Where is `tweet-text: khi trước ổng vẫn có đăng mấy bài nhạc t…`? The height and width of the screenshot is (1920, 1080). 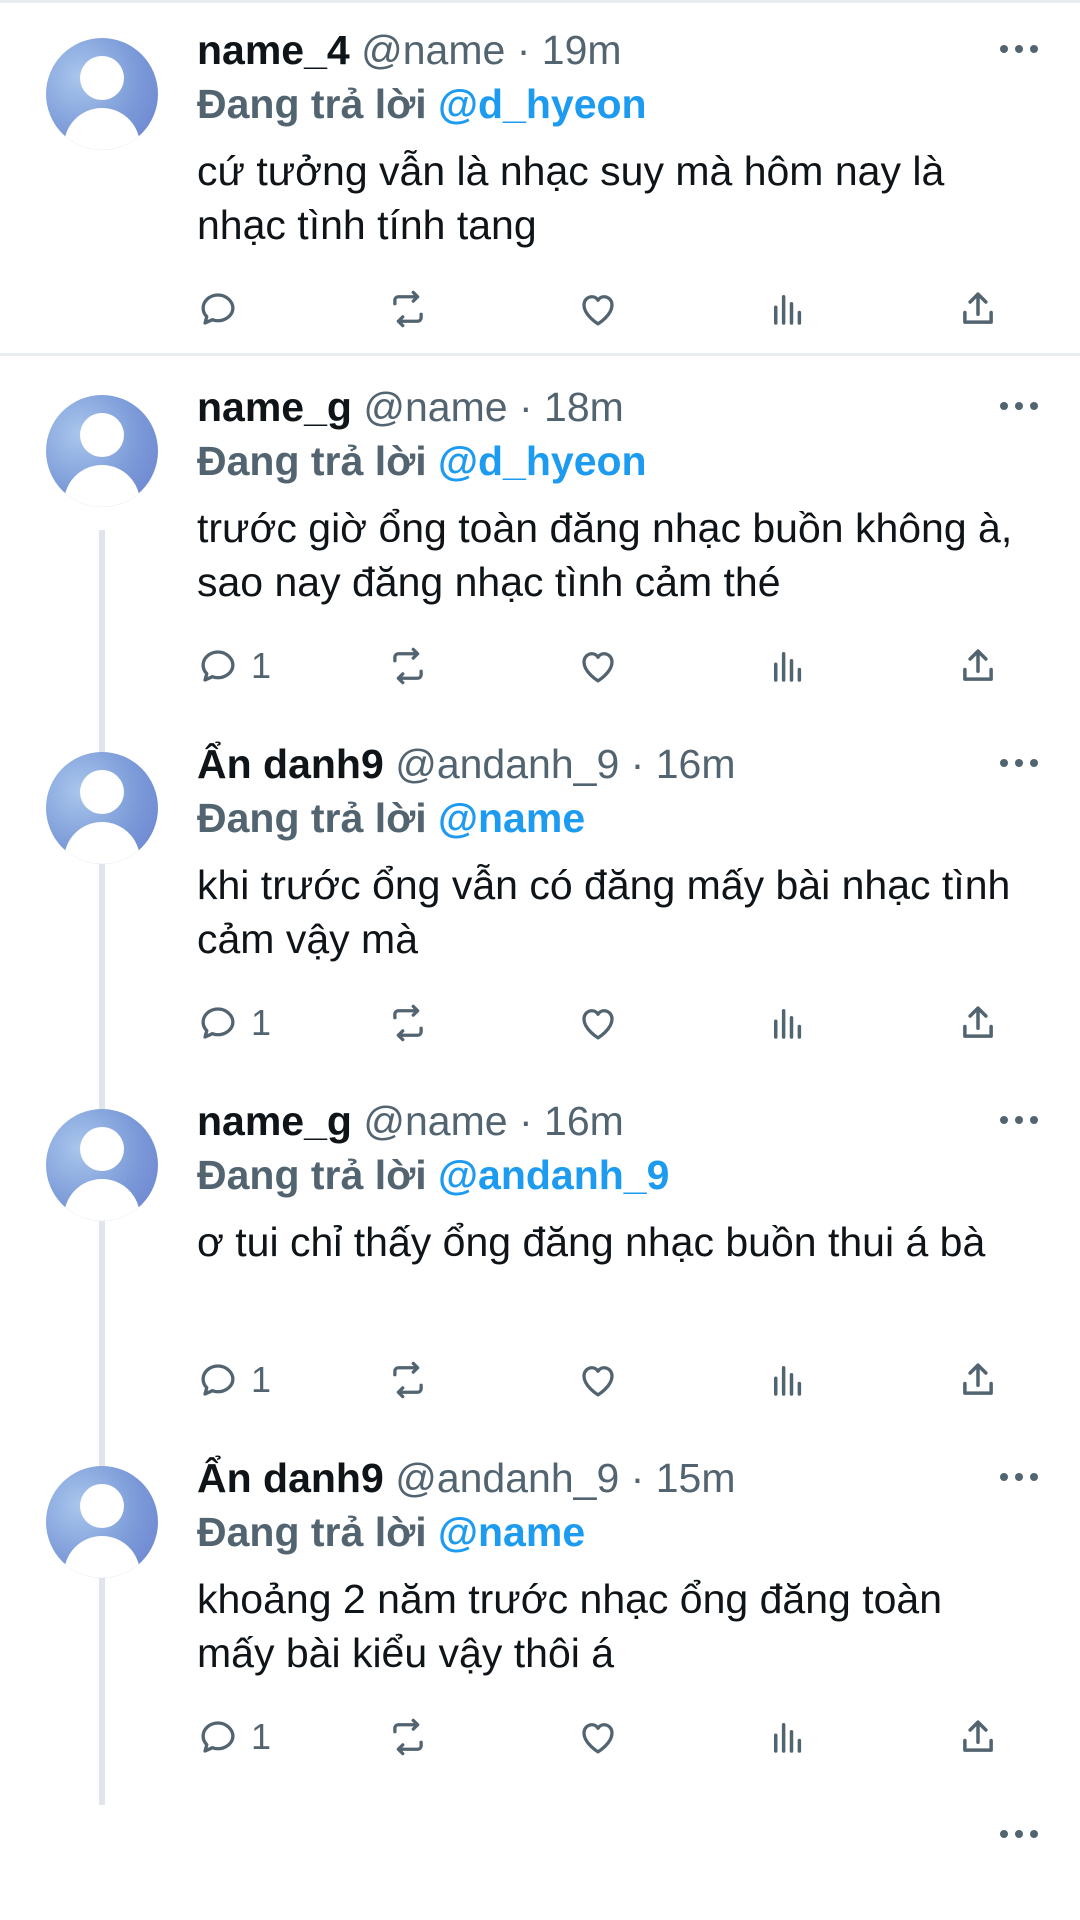 tweet-text: khi trước ổng vẫn có đăng mấy bài nhạc t… is located at coordinates (604, 912).